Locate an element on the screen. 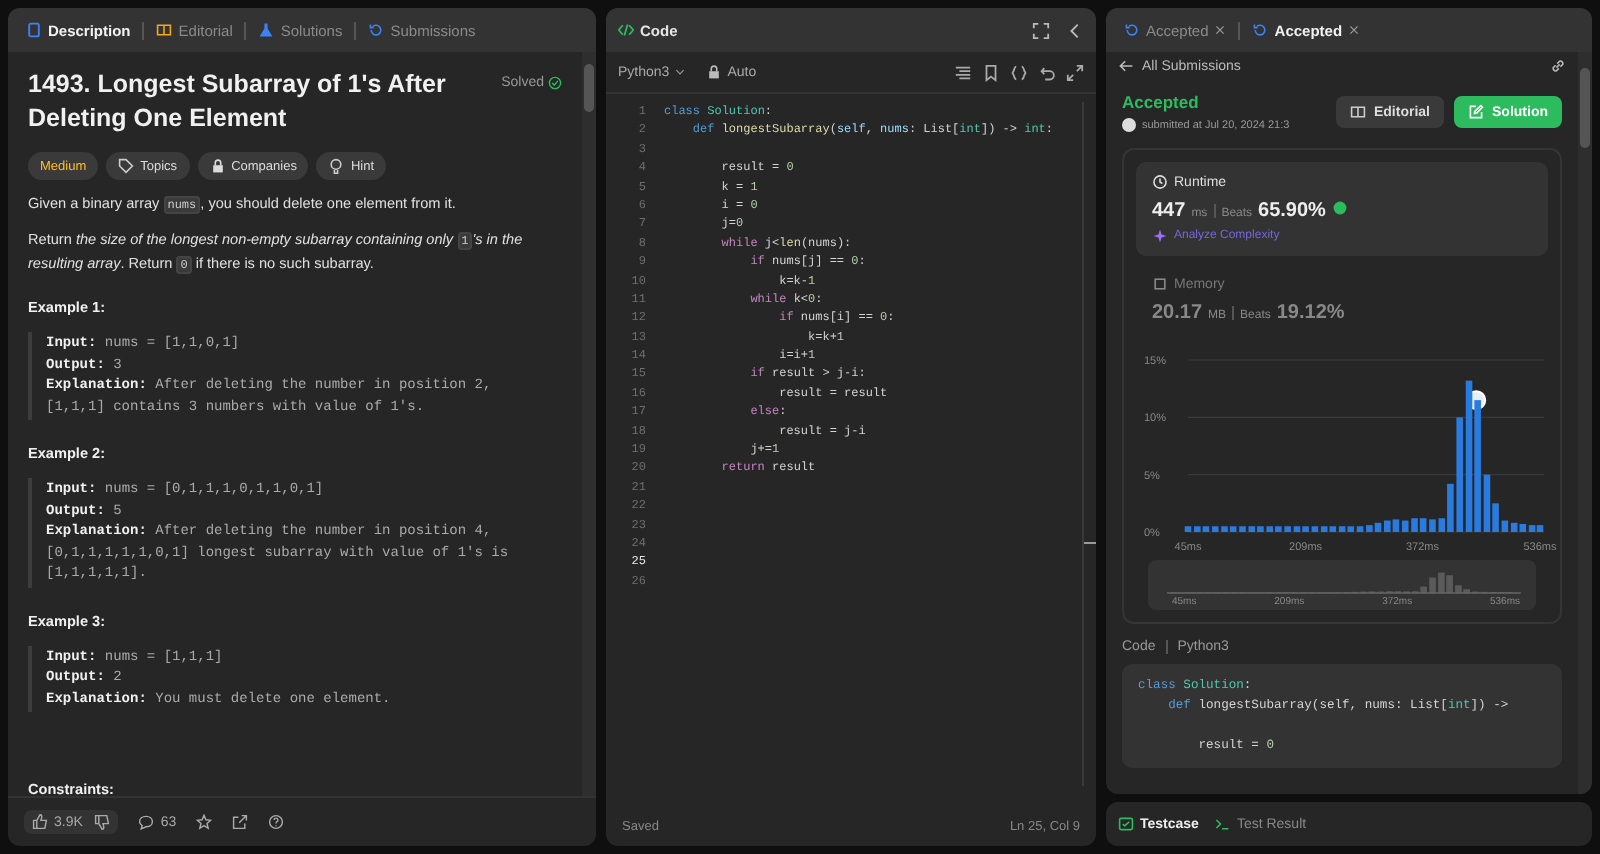 This screenshot has height=854, width=1600. star-icon is located at coordinates (204, 822).